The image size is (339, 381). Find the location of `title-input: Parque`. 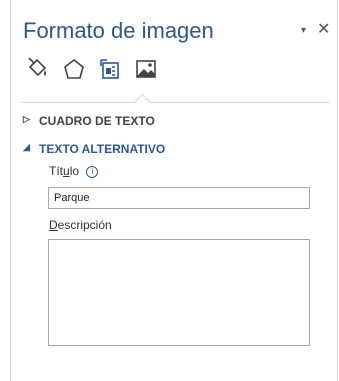

title-input: Parque is located at coordinates (179, 198).